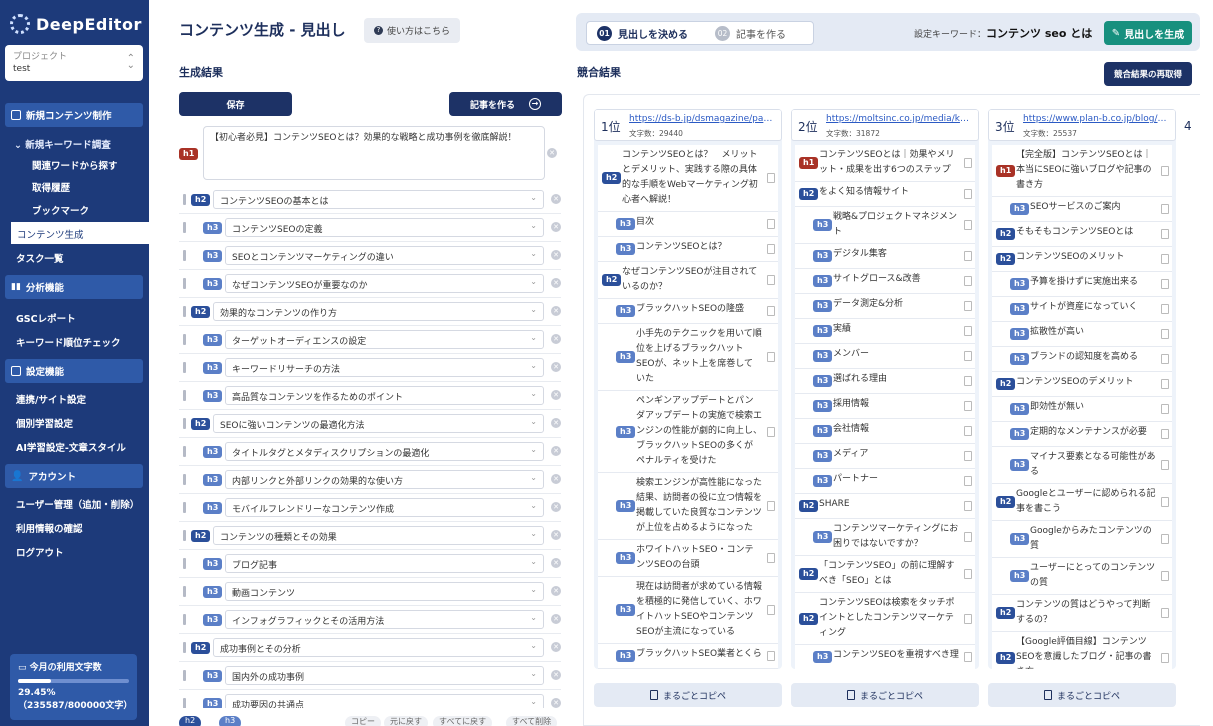  What do you see at coordinates (384, 395) in the screenshot?
I see `heading-input: 高品質なコンテンツを作るためのポイント ⌄` at bounding box center [384, 395].